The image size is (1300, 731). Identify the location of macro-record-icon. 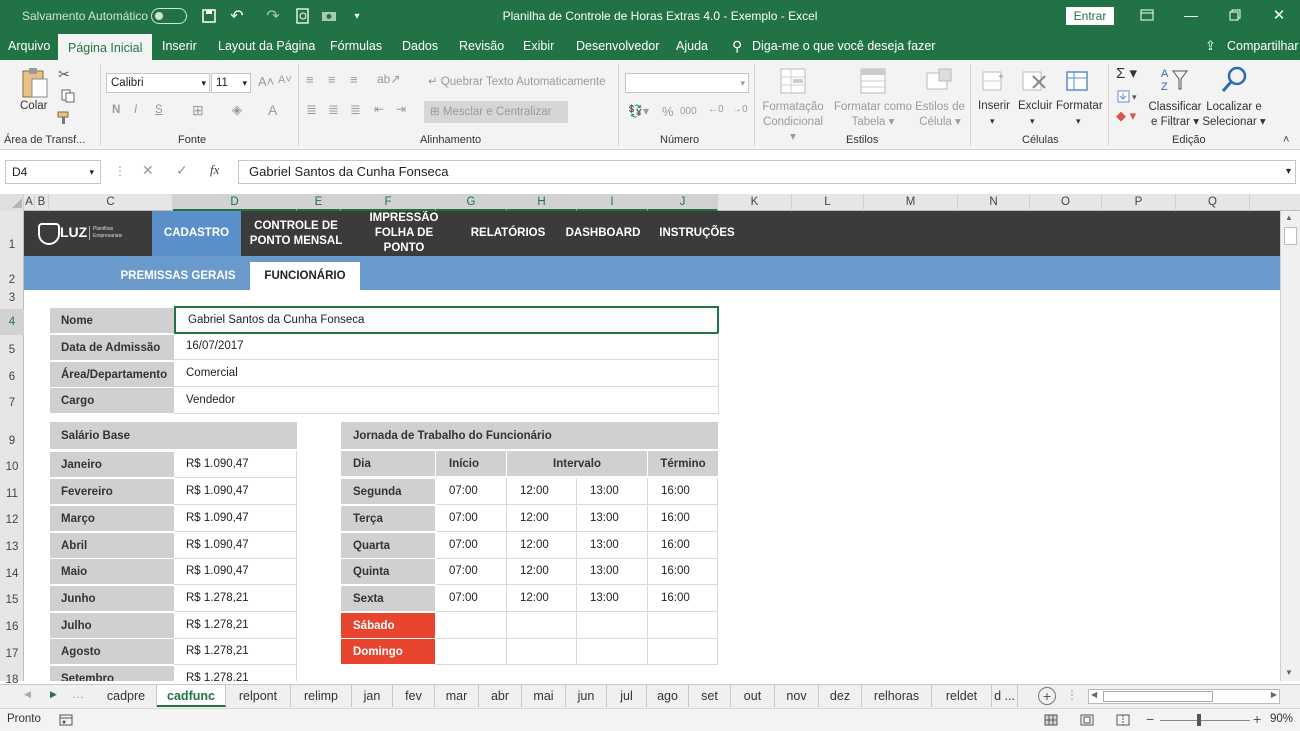
(66, 720).